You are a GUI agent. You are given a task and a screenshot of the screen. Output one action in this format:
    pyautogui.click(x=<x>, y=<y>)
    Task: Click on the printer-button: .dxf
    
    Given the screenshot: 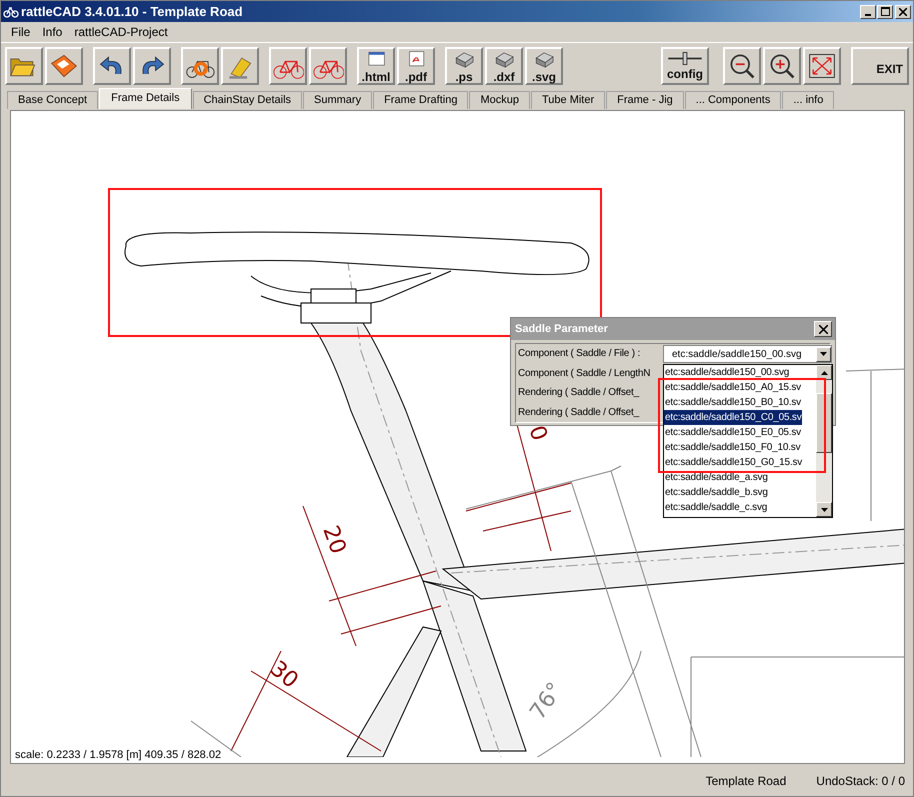 What is the action you would take?
    pyautogui.click(x=504, y=66)
    